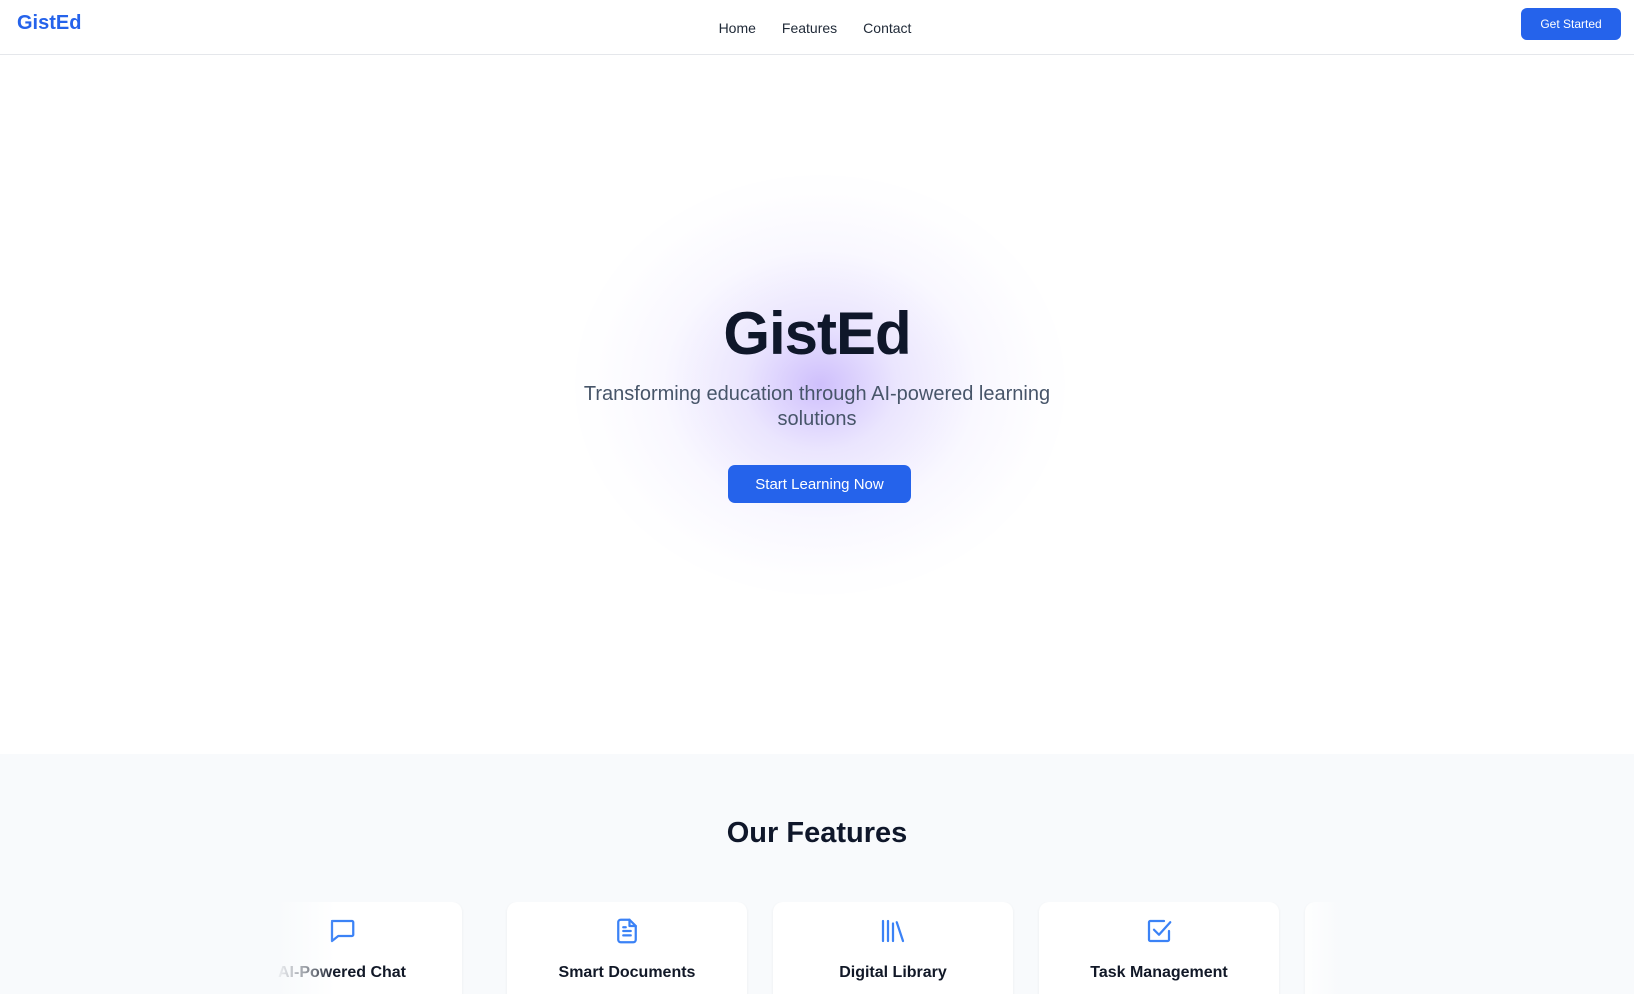 This screenshot has height=994, width=1634. I want to click on site-header: GistEd Home Features Contact Get Started, so click(817, 27).